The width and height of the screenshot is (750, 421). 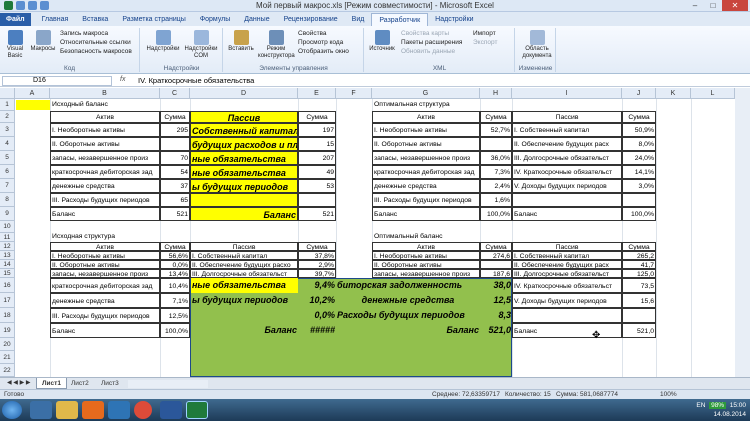 What do you see at coordinates (700, 405) in the screenshot?
I see `lang-indicator: EN` at bounding box center [700, 405].